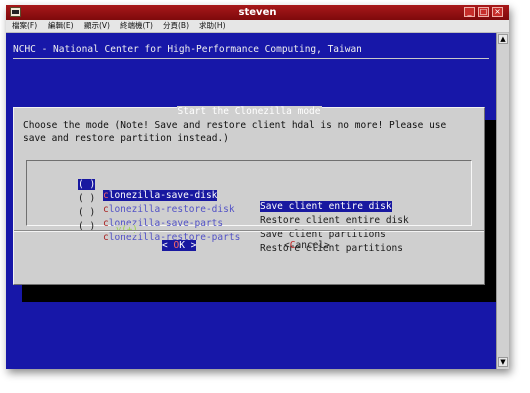 This screenshot has height=393, width=530. What do you see at coordinates (171, 209) in the screenshot?
I see `option-tag-text: lonezilla-restore-disk` at bounding box center [171, 209].